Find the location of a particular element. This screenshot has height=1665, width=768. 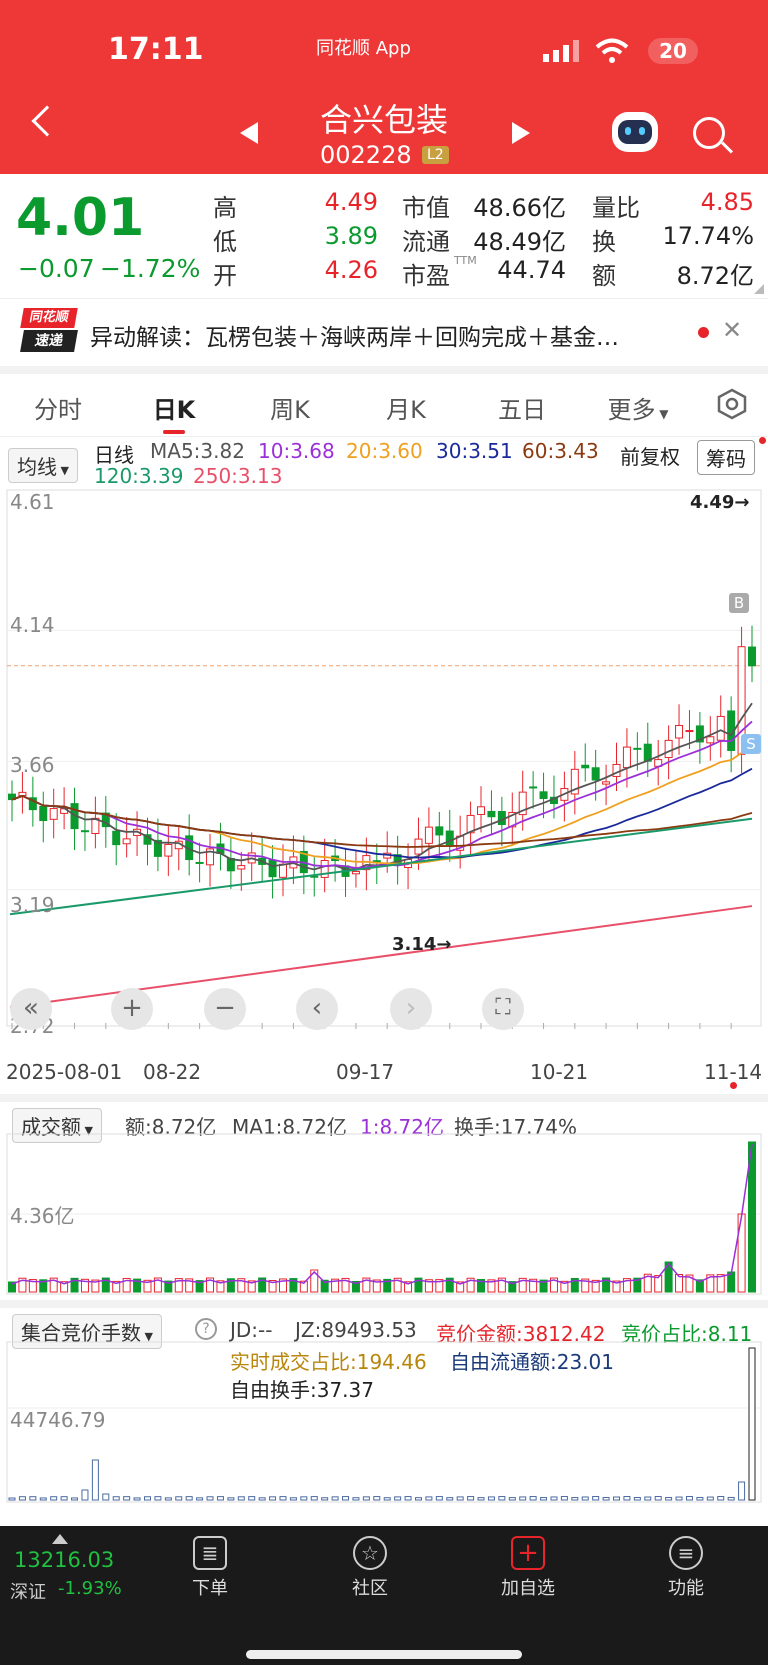

tab-more-label: 更多 is located at coordinates (631, 410).